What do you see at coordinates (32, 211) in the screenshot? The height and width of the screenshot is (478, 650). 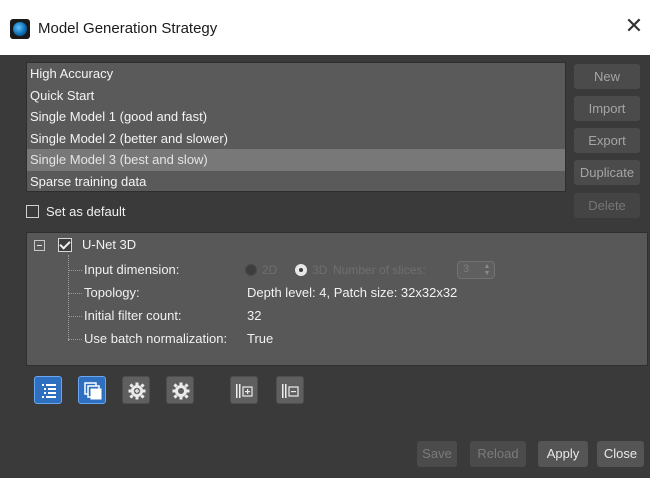 I see `set-default-checkbox` at bounding box center [32, 211].